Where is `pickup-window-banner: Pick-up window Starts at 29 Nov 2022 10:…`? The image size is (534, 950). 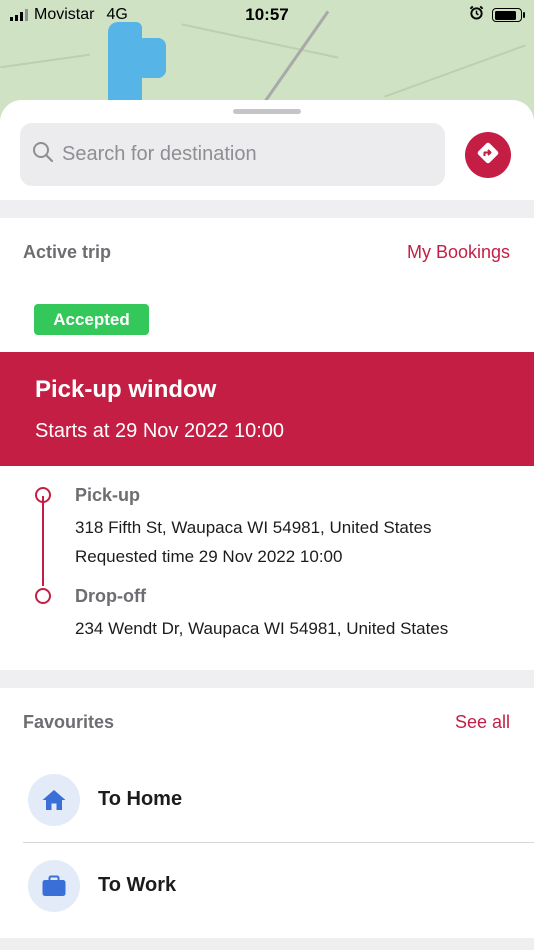
pickup-window-banner: Pick-up window Starts at 29 Nov 2022 10:… is located at coordinates (267, 409).